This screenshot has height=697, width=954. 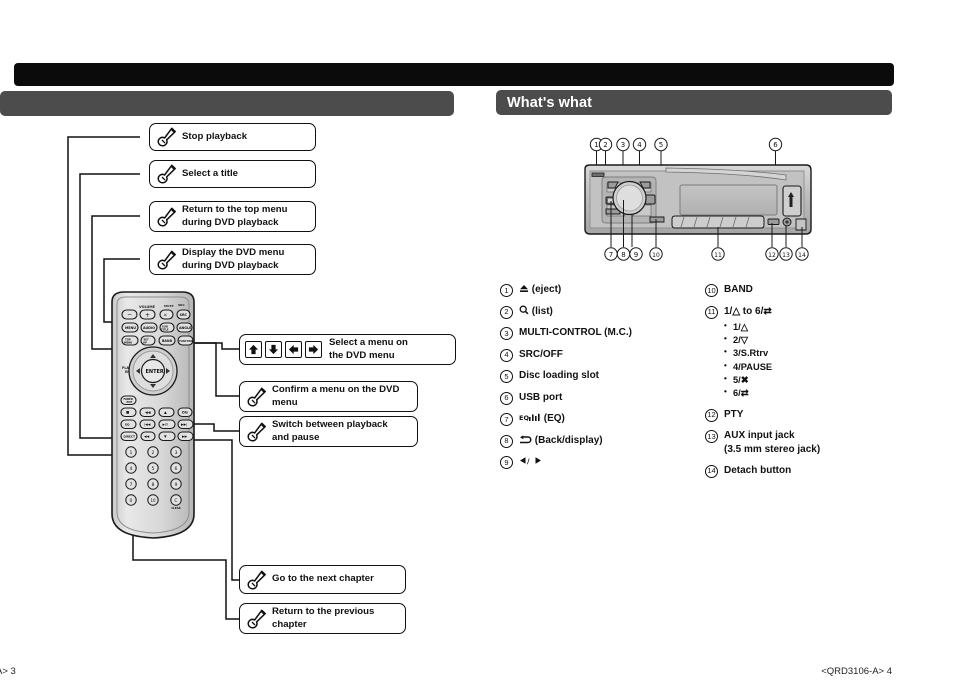 What do you see at coordinates (185, 412) in the screenshot?
I see `svg-text: Dis` at bounding box center [185, 412].